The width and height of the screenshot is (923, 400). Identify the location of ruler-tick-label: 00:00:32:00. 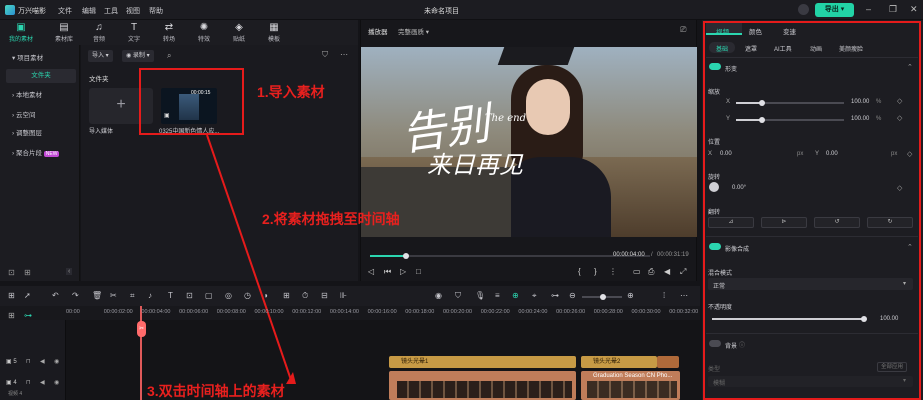
(684, 312).